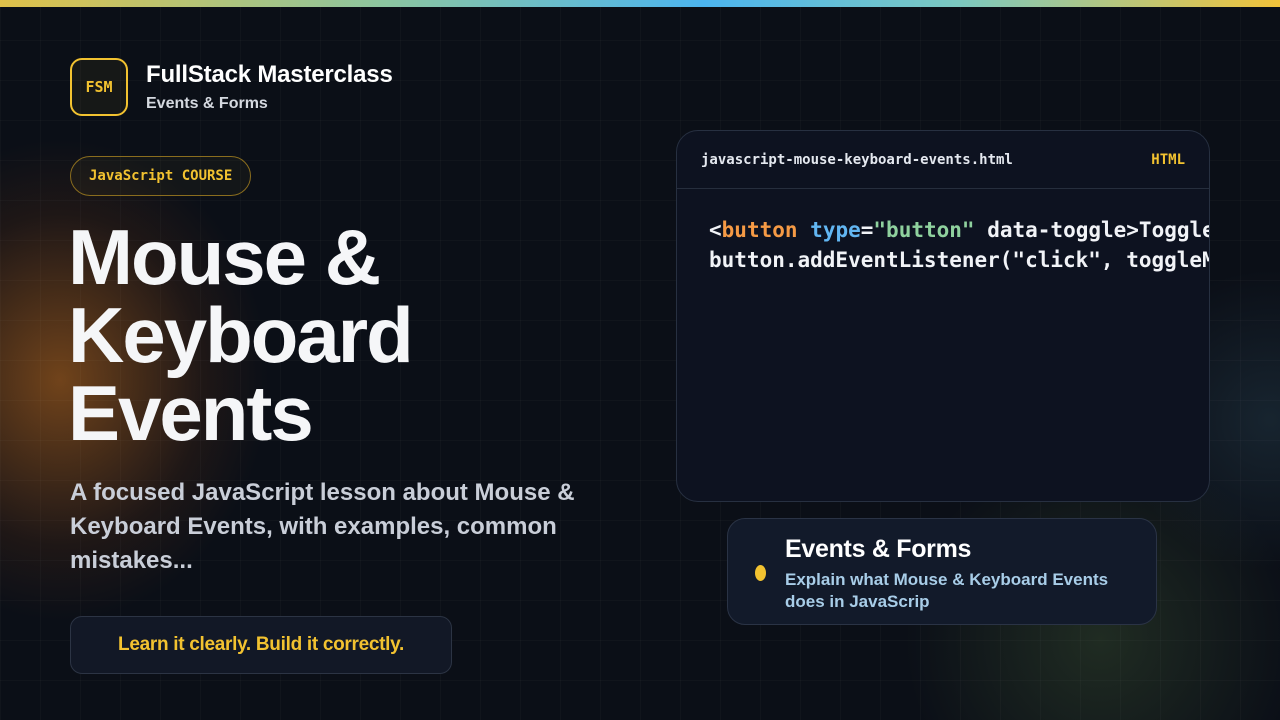 Image resolution: width=1280 pixels, height=720 pixels. I want to click on status-dot-icon, so click(760, 573).